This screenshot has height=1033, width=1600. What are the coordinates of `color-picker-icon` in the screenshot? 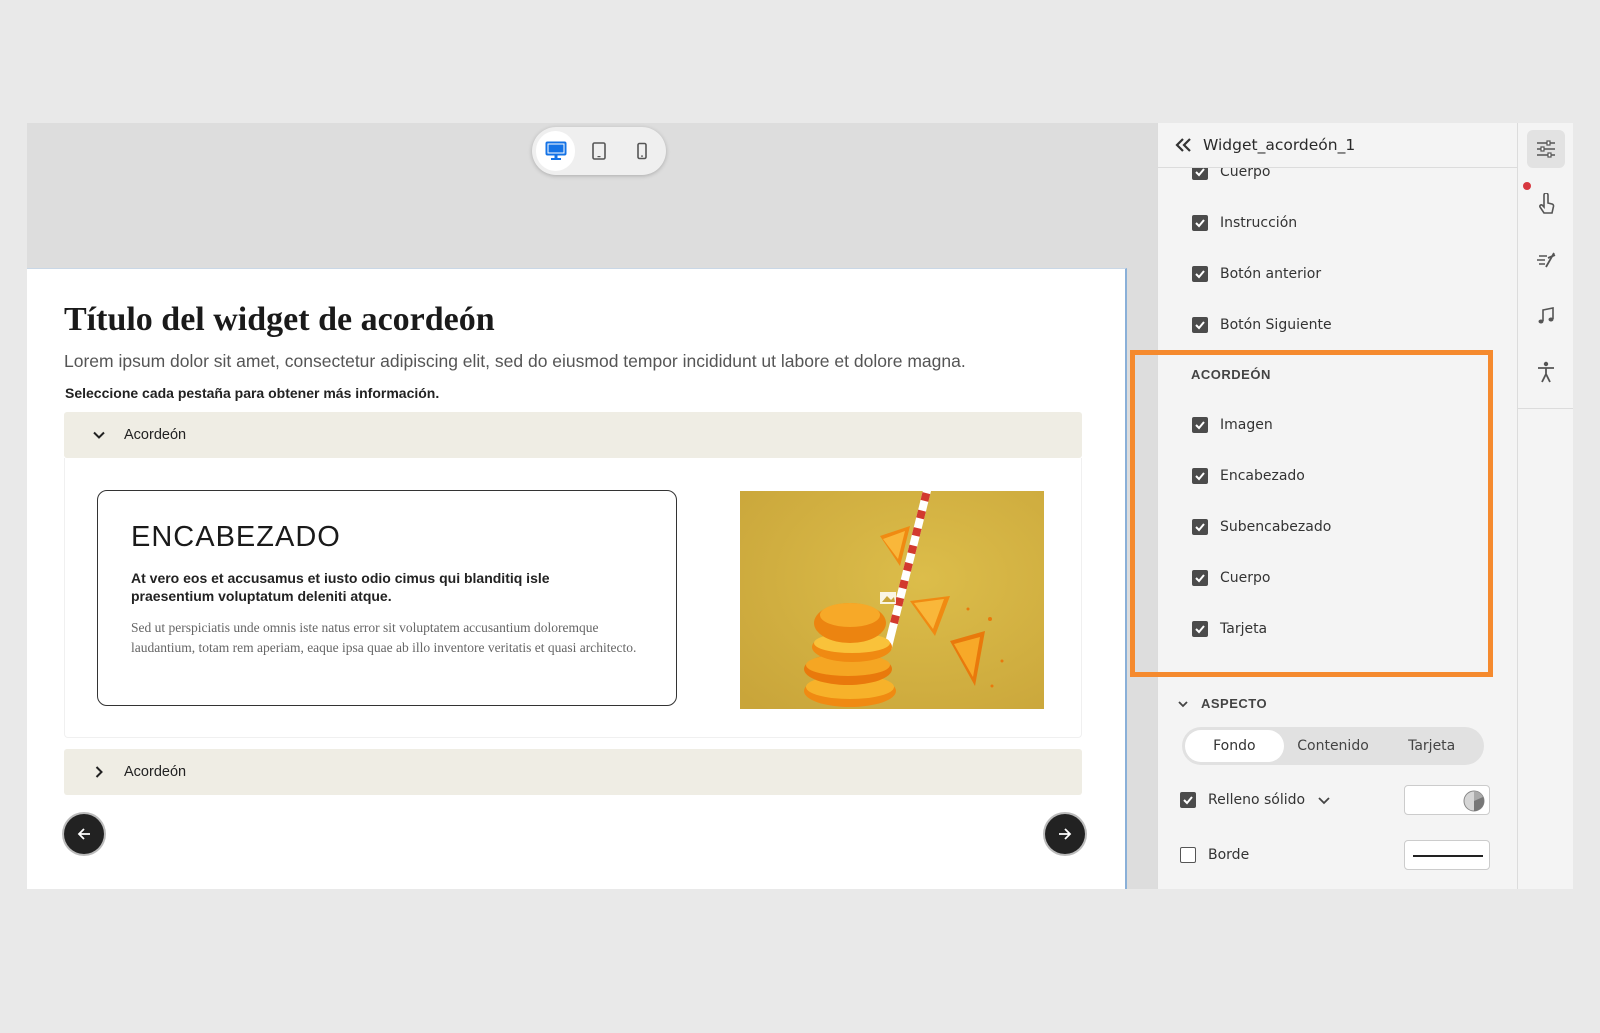 It's located at (1474, 801).